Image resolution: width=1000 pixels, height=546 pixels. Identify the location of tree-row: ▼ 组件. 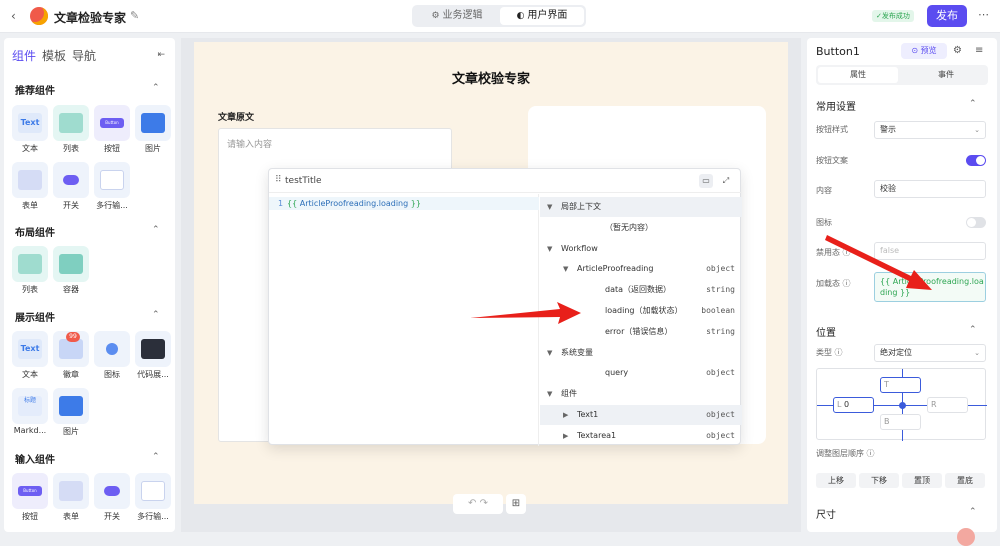
(641, 394).